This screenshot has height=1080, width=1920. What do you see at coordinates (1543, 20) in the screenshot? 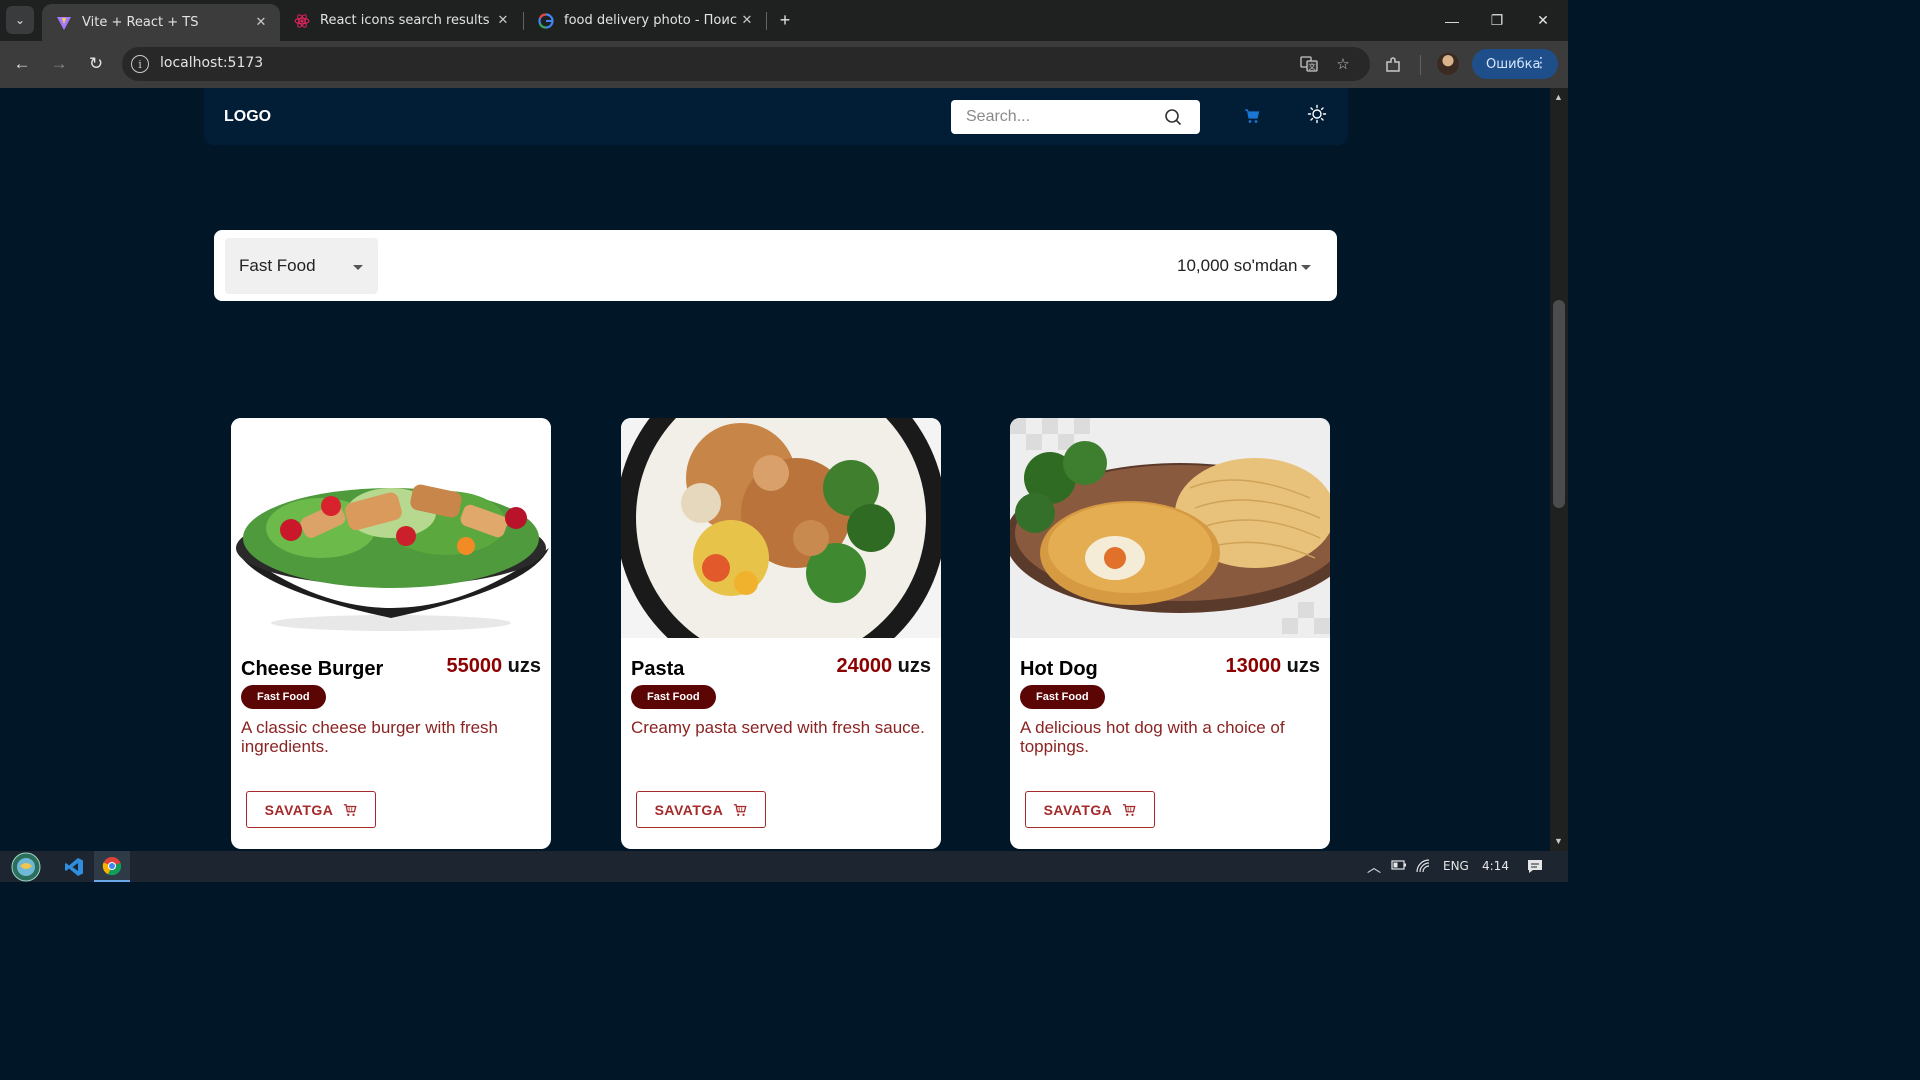
I see `window-close-icon: ✕` at bounding box center [1543, 20].